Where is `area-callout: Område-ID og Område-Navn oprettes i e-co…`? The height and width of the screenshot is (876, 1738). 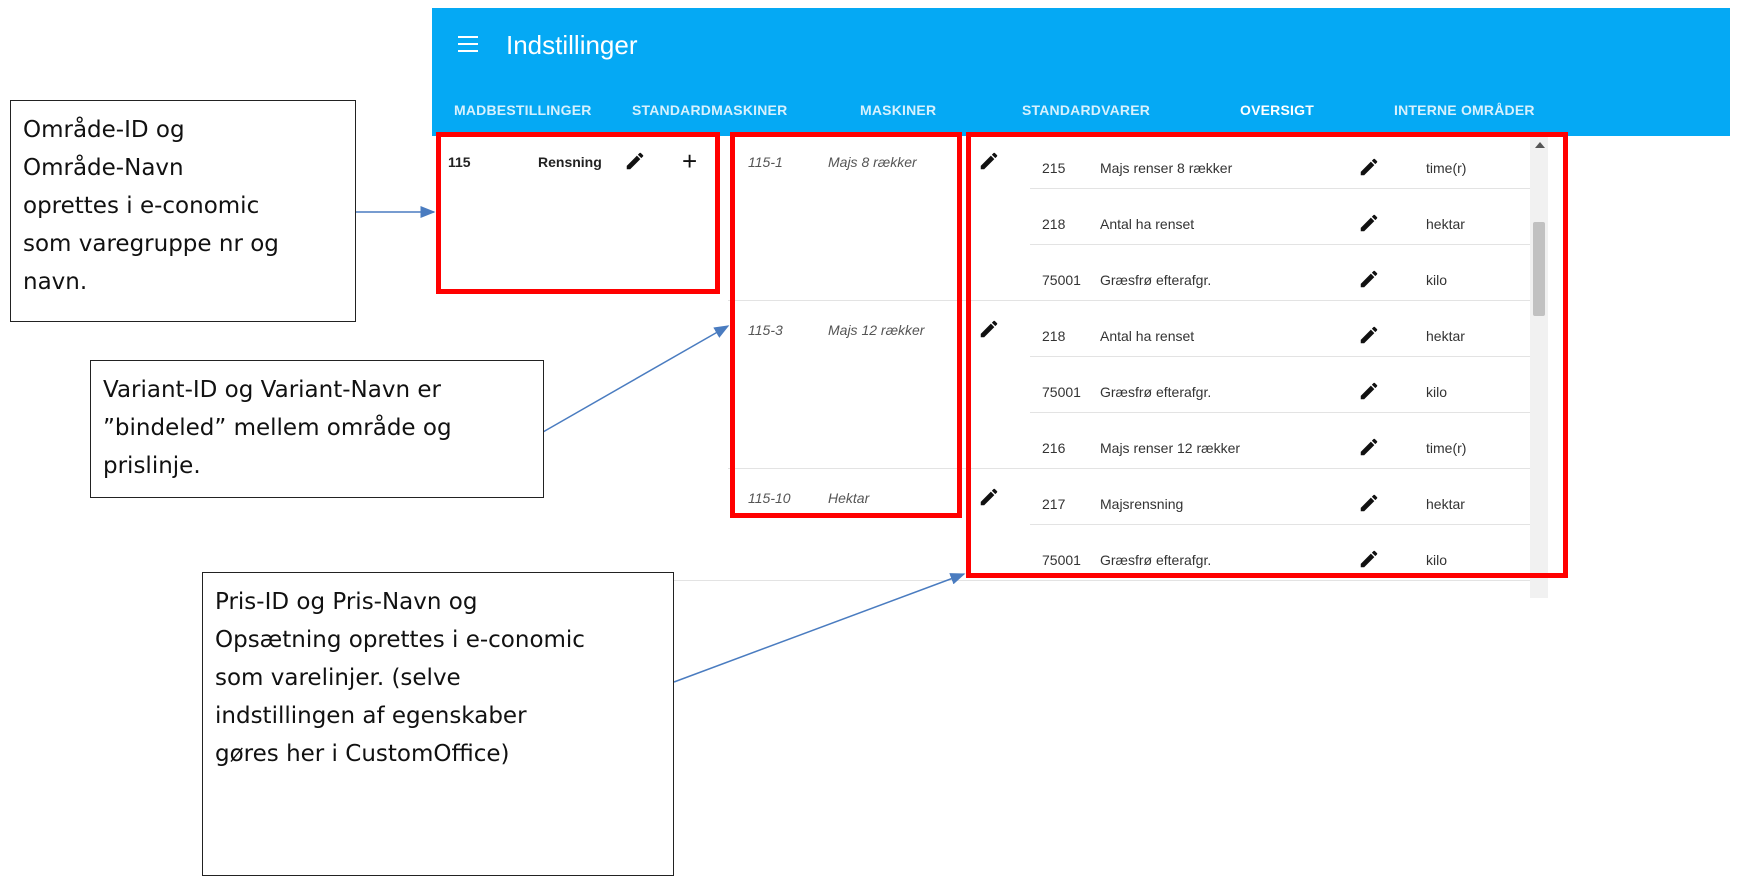
area-callout: Område-ID og Område-Navn oprettes i e-co… is located at coordinates (183, 211).